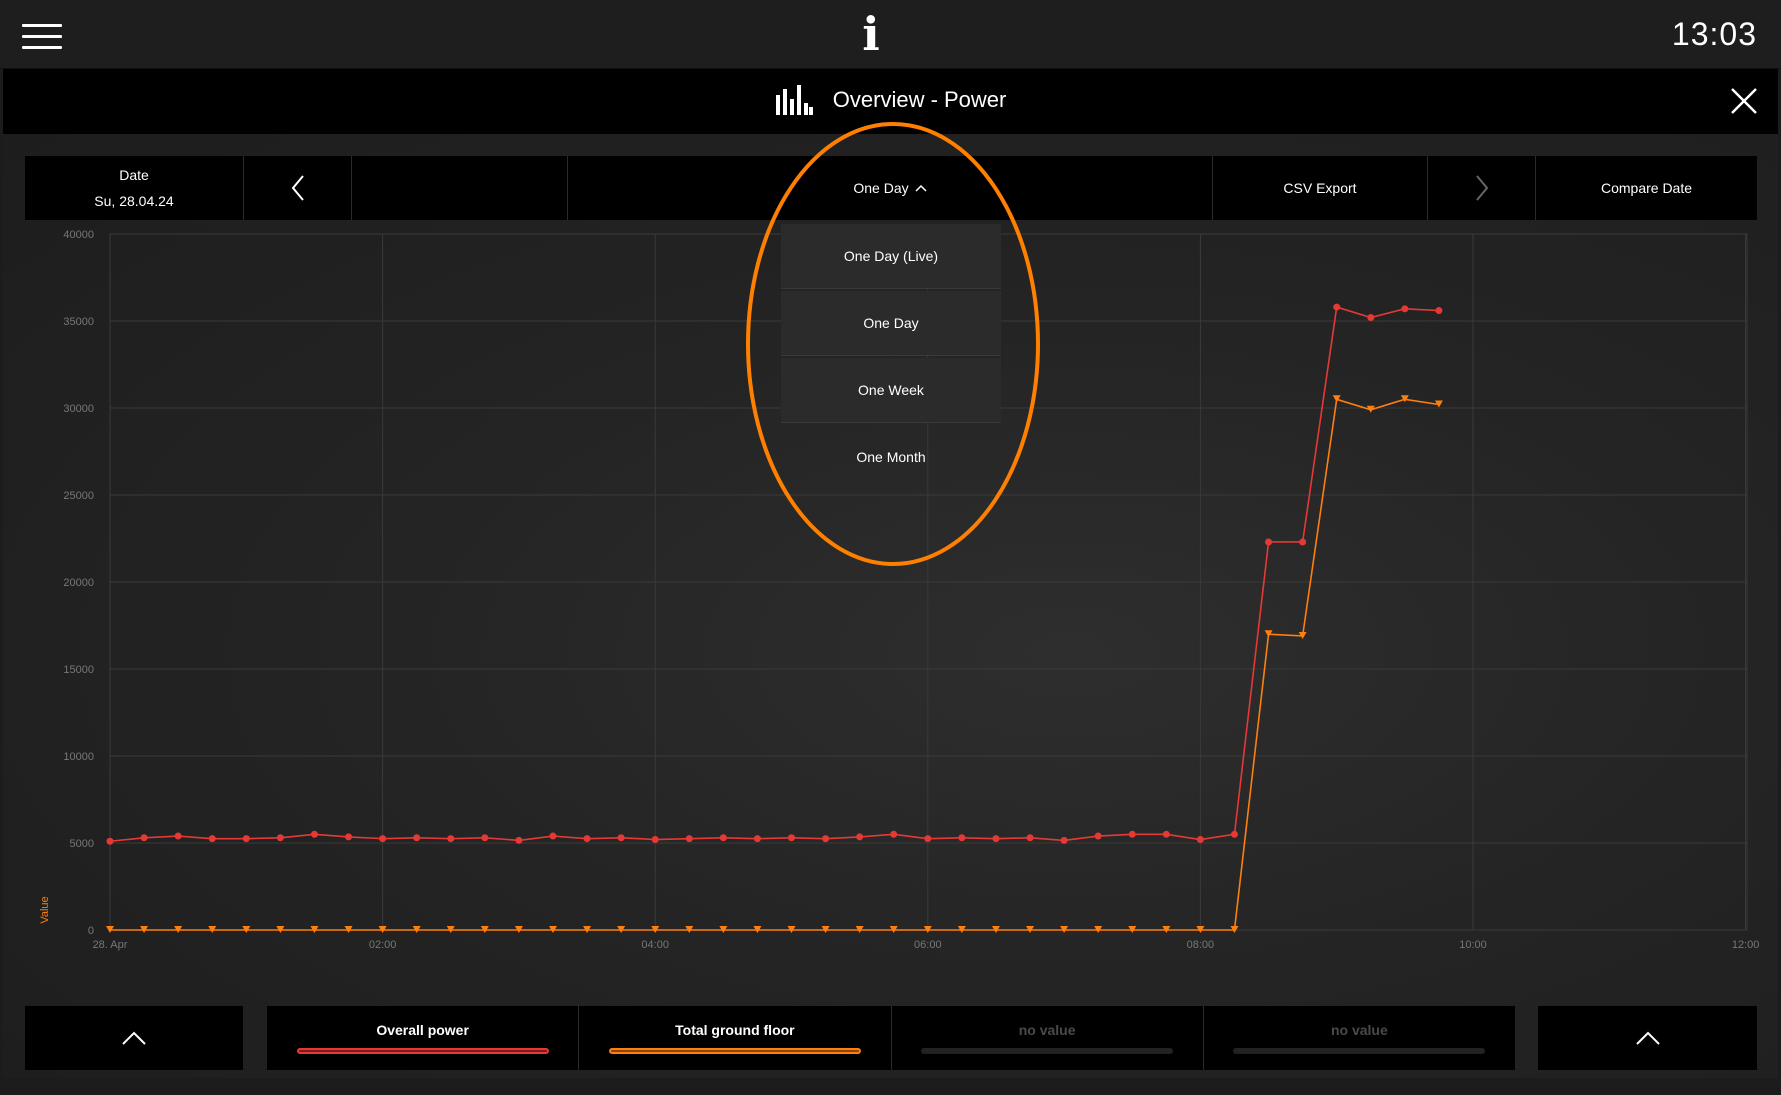 The image size is (1781, 1095). Describe the element at coordinates (78, 496) in the screenshot. I see `y-tick-label: 25000` at that location.